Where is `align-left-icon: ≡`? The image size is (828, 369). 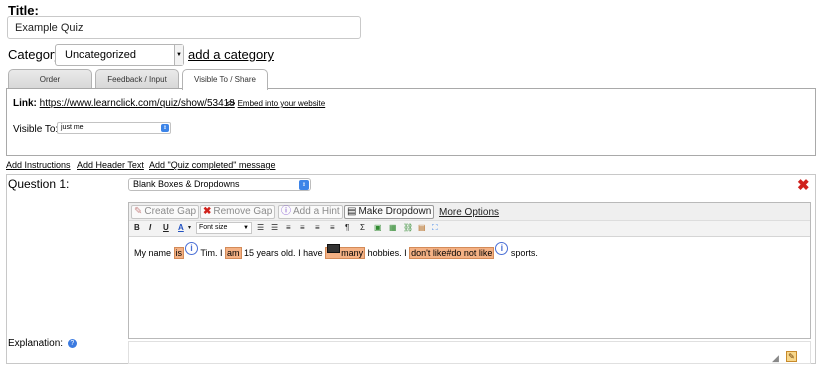 align-left-icon: ≡ is located at coordinates (288, 228).